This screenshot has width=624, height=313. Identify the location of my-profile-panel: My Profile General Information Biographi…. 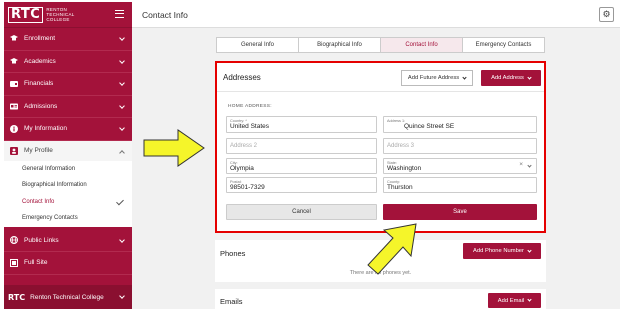
(68, 183).